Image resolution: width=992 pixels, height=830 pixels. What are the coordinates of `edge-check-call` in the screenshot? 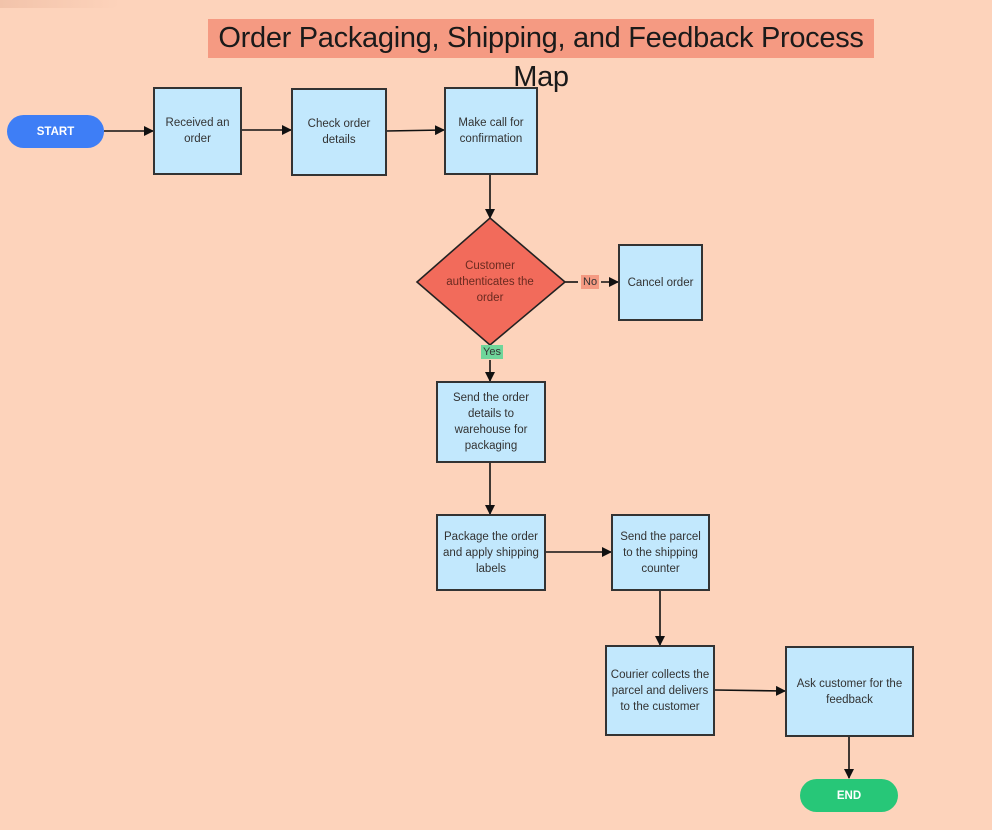 It's located at (415, 130).